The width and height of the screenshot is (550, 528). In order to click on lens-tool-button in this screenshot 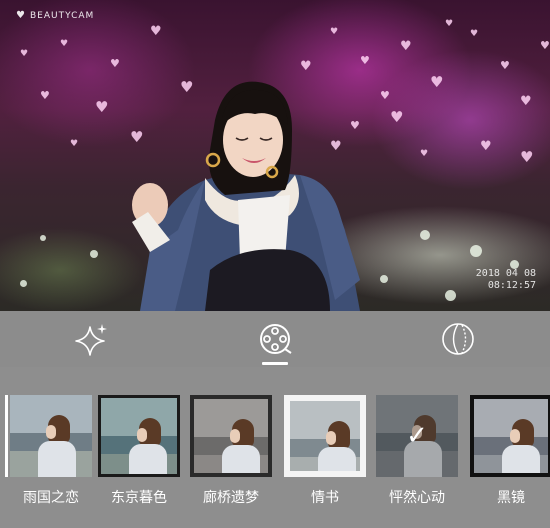, I will do `click(458, 339)`.